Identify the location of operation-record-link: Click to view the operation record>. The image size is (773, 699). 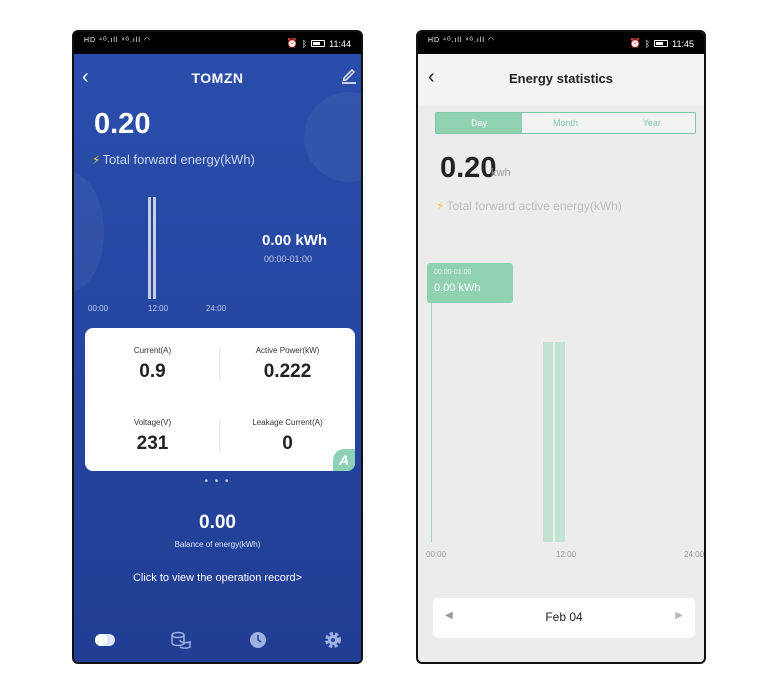
(217, 578).